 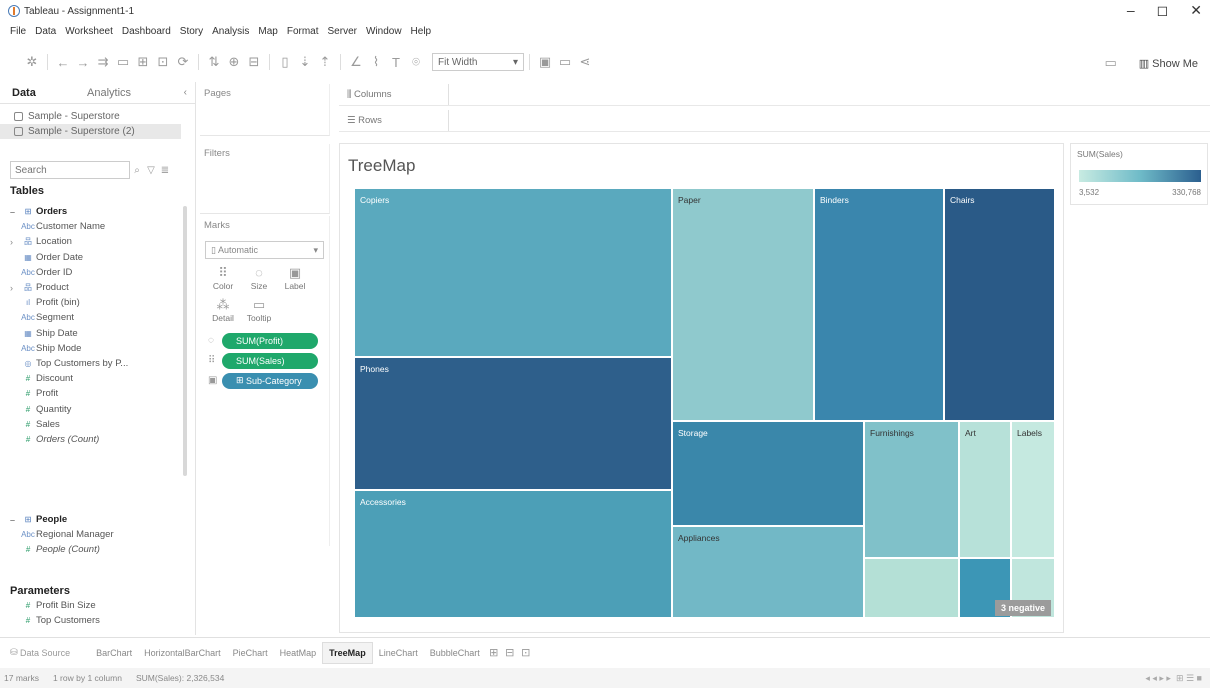 What do you see at coordinates (97, 620) in the screenshot?
I see `parameter-item: # Top Customers` at bounding box center [97, 620].